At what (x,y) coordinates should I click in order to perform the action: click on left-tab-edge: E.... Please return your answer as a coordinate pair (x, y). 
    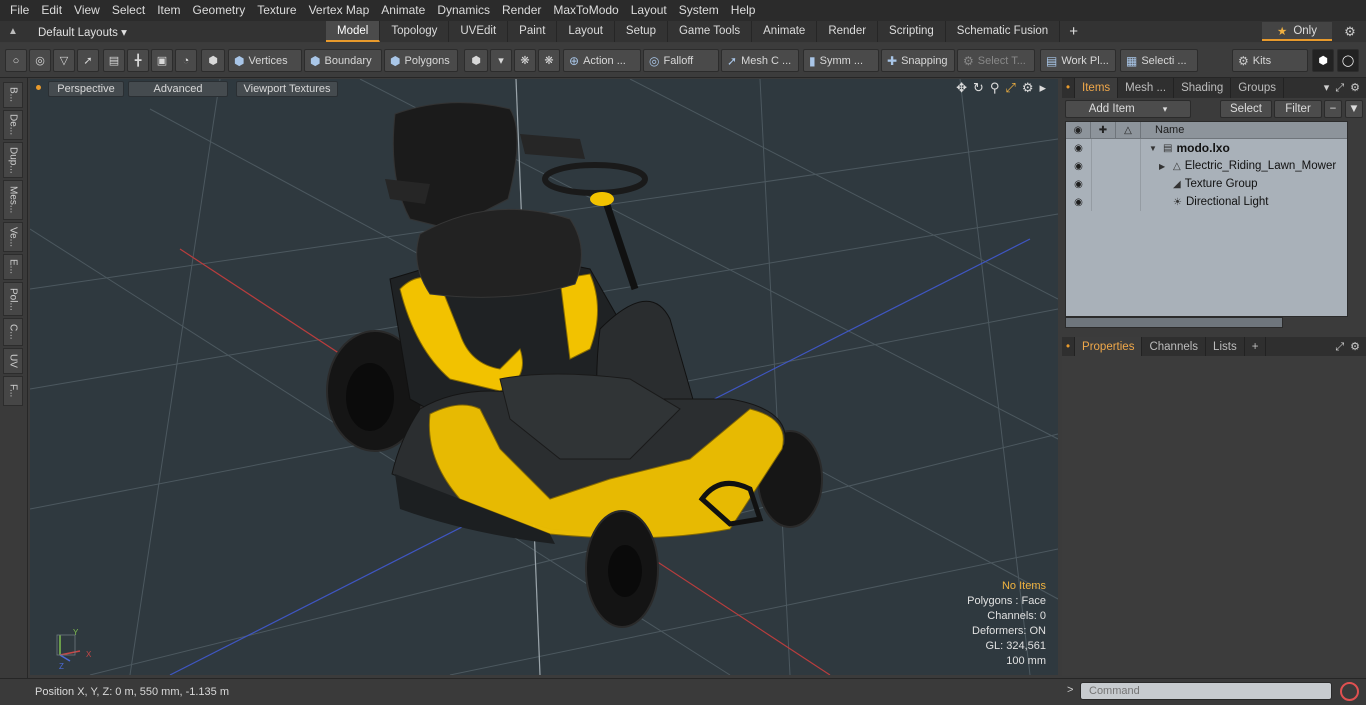
    Looking at the image, I should click on (13, 267).